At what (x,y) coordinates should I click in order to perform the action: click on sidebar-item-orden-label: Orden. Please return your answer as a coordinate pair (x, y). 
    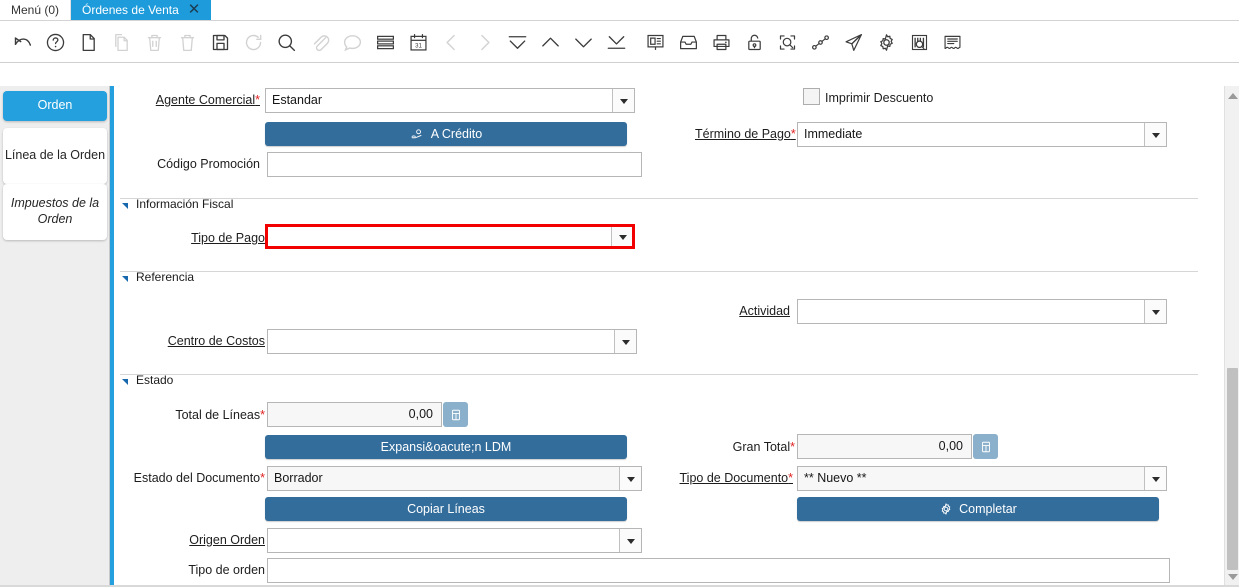
    Looking at the image, I should click on (55, 105).